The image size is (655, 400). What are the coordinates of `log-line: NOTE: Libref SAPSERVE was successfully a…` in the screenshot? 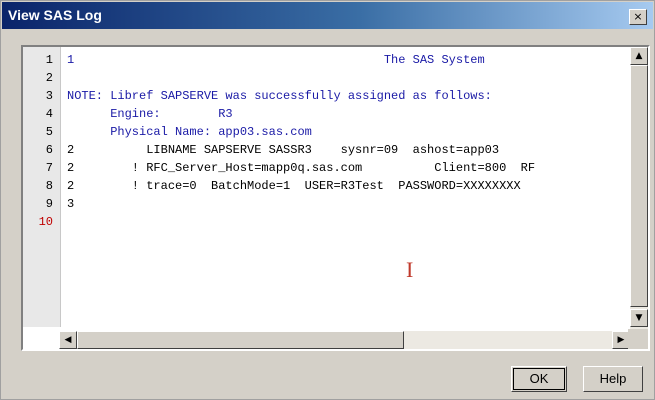 It's located at (279, 96).